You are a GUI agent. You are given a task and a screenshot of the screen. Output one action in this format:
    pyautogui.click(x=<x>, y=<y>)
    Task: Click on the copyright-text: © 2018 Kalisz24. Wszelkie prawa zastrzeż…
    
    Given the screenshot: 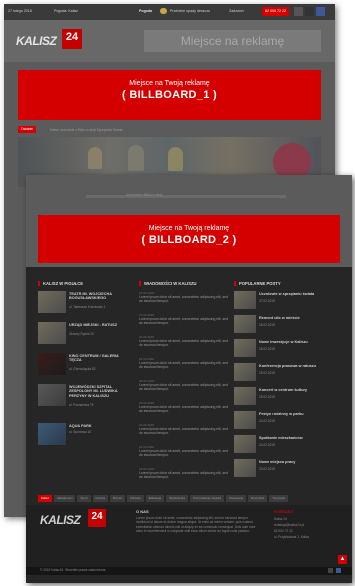 What is the action you would take?
    pyautogui.click(x=73, y=570)
    